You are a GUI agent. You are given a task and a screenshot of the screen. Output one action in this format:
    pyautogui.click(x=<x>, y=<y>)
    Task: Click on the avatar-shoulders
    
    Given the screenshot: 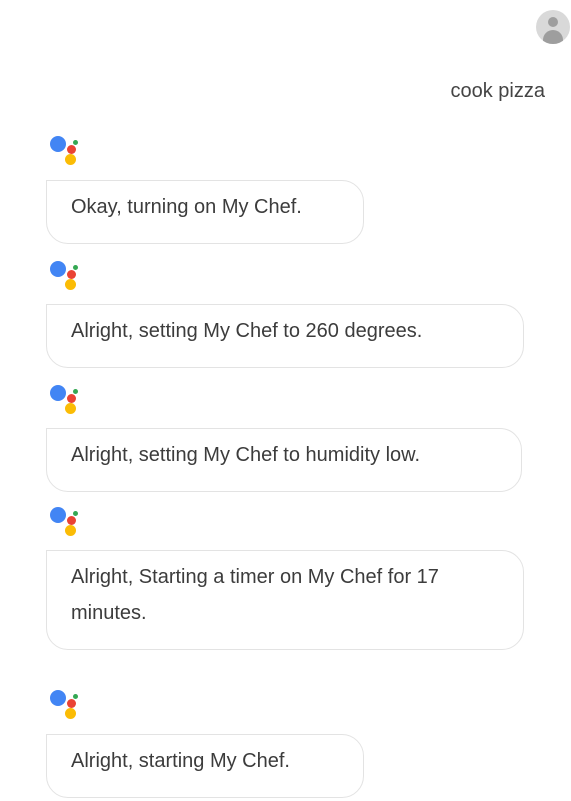 What is the action you would take?
    pyautogui.click(x=553, y=37)
    